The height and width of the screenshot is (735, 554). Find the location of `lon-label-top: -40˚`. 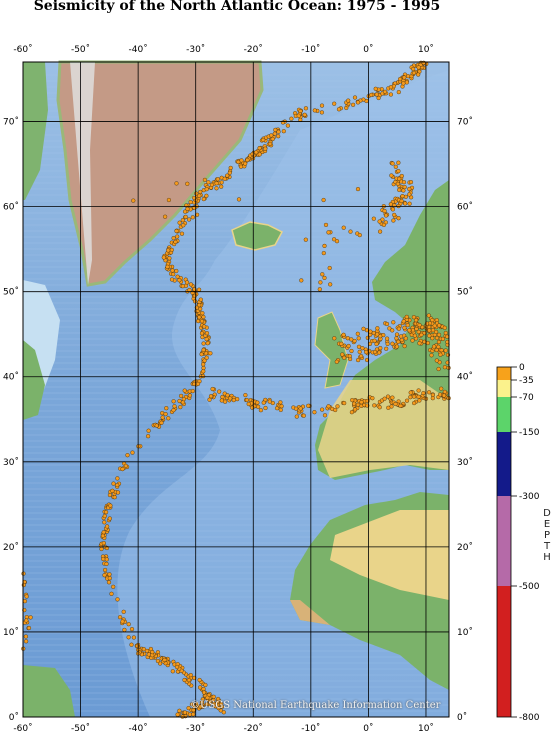

lon-label-top: -40˚ is located at coordinates (138, 49).